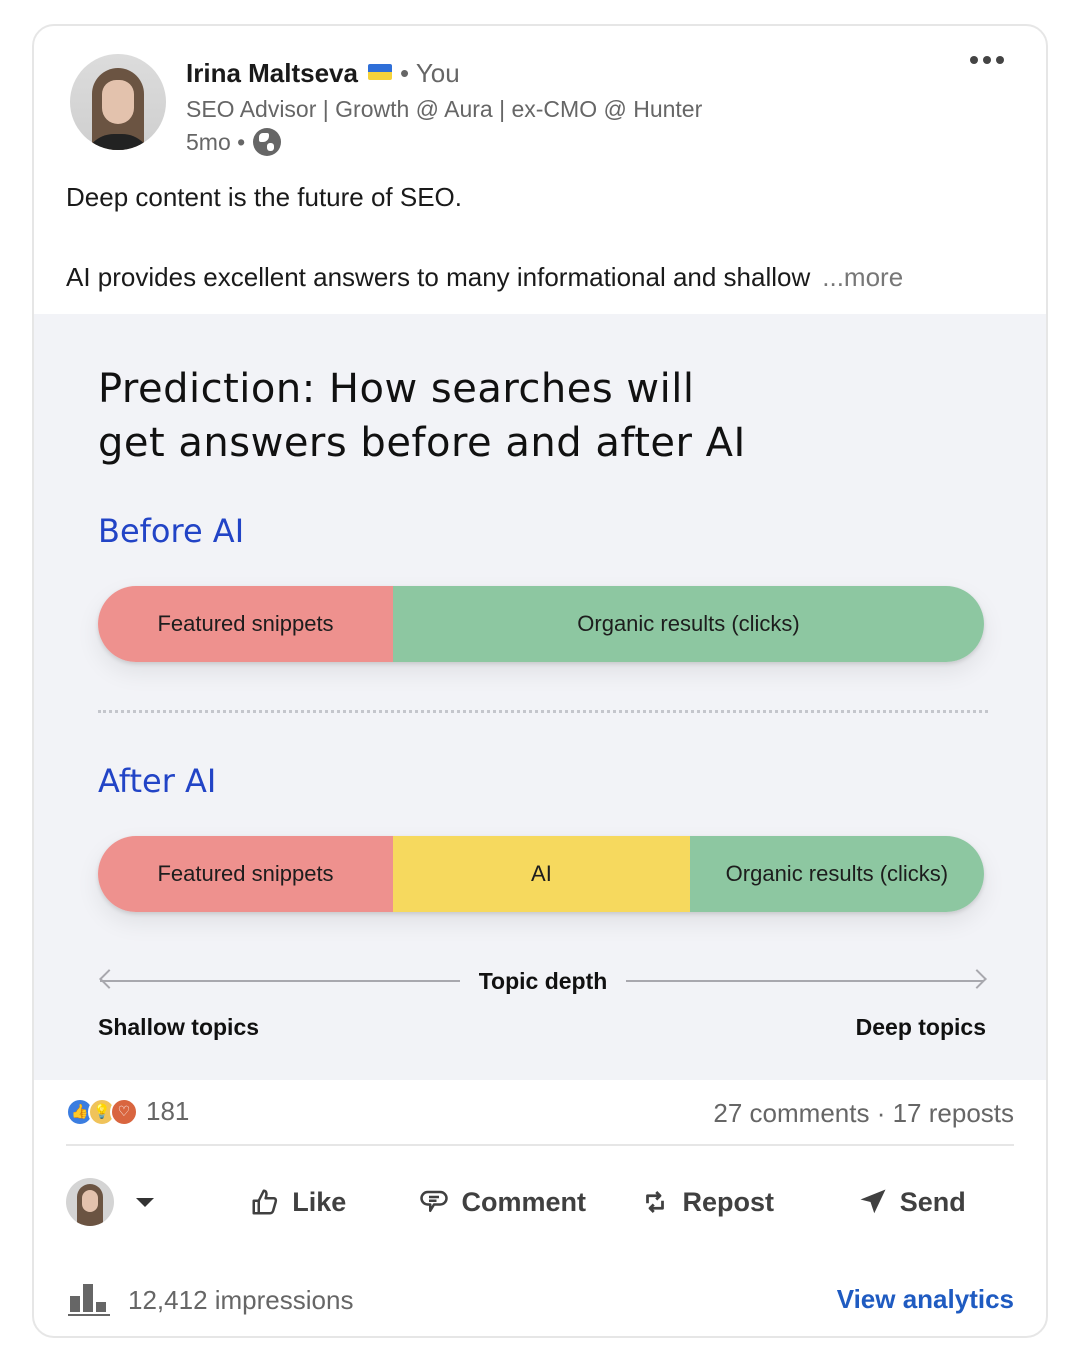  I want to click on globe-icon, so click(267, 142).